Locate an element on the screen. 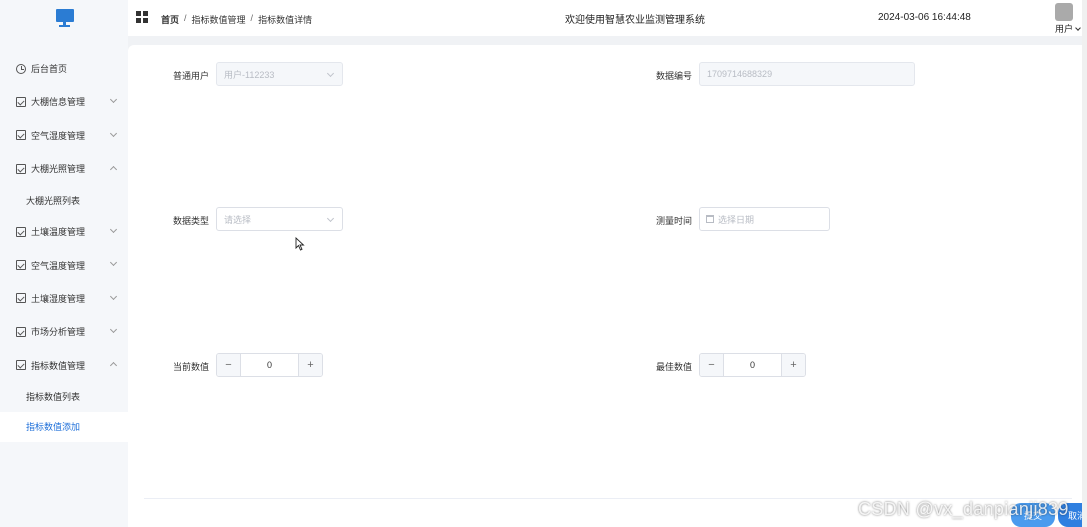  sidebar-item-label: 市场分析管理 is located at coordinates (58, 332).